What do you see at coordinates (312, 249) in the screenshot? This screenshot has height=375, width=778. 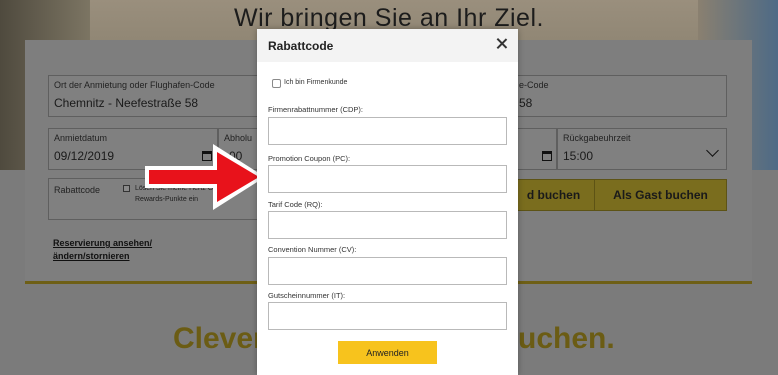 I see `cv-label: Convention Nummer (CV):` at bounding box center [312, 249].